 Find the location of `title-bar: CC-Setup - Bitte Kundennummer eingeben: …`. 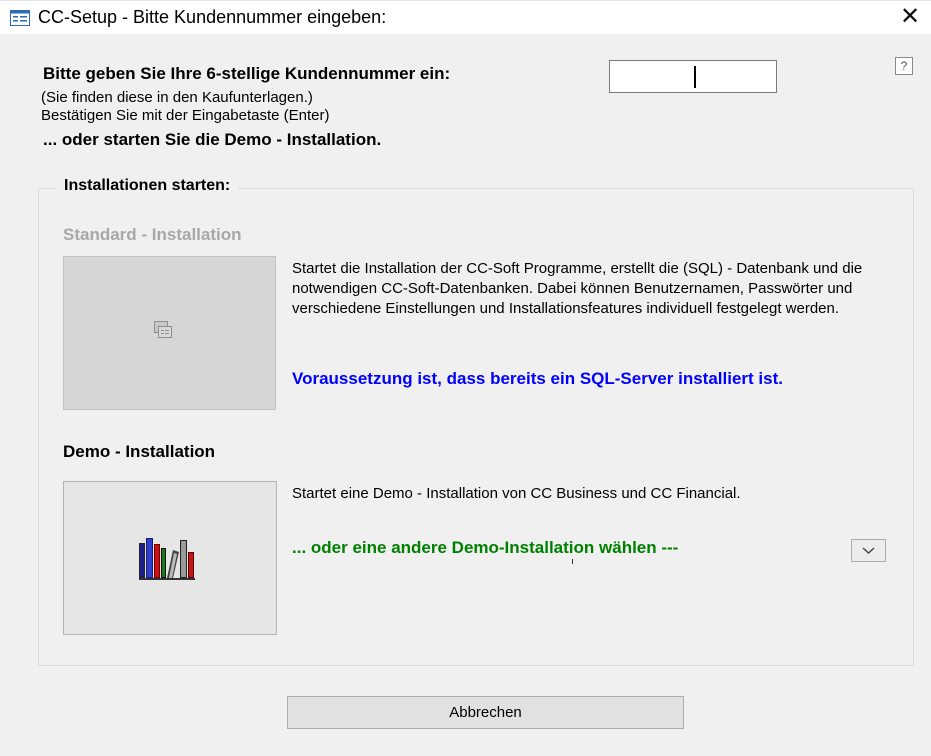

title-bar: CC-Setup - Bitte Kundennummer eingeben: … is located at coordinates (465, 17).